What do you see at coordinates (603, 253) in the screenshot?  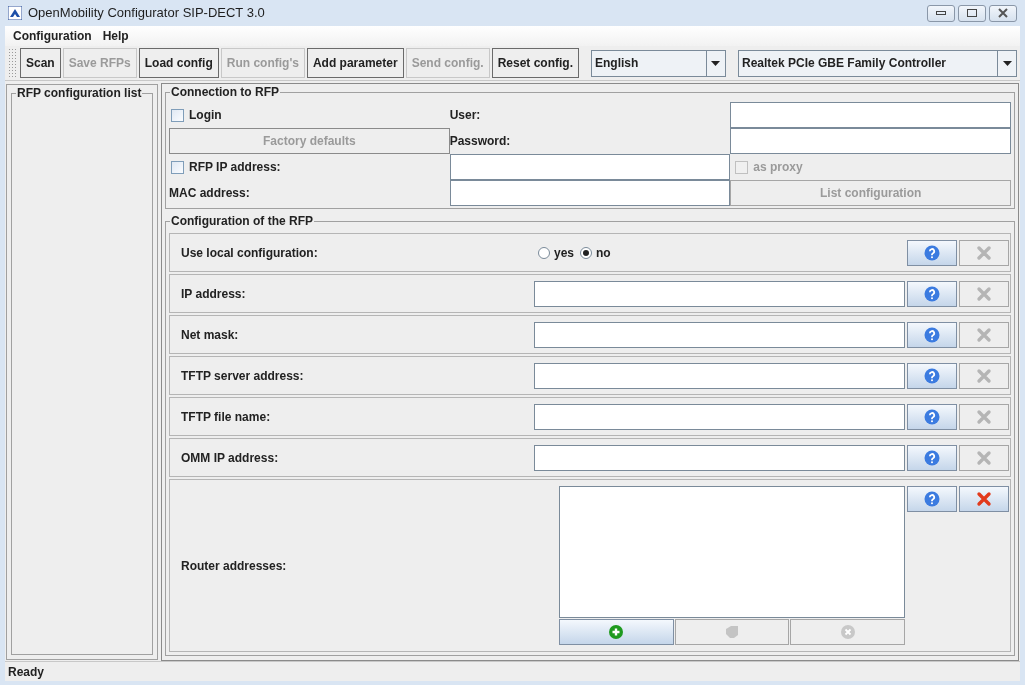 I see `radio-label: no` at bounding box center [603, 253].